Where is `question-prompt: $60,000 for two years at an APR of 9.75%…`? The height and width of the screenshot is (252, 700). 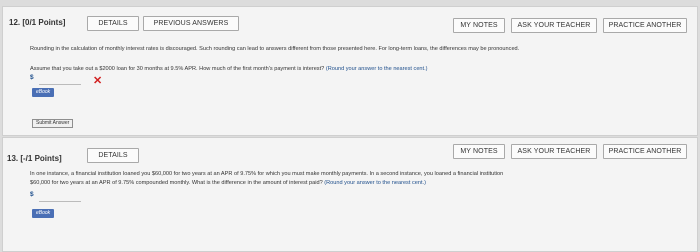
question-prompt: $60,000 for two years at an APR of 9.75%… is located at coordinates (176, 183).